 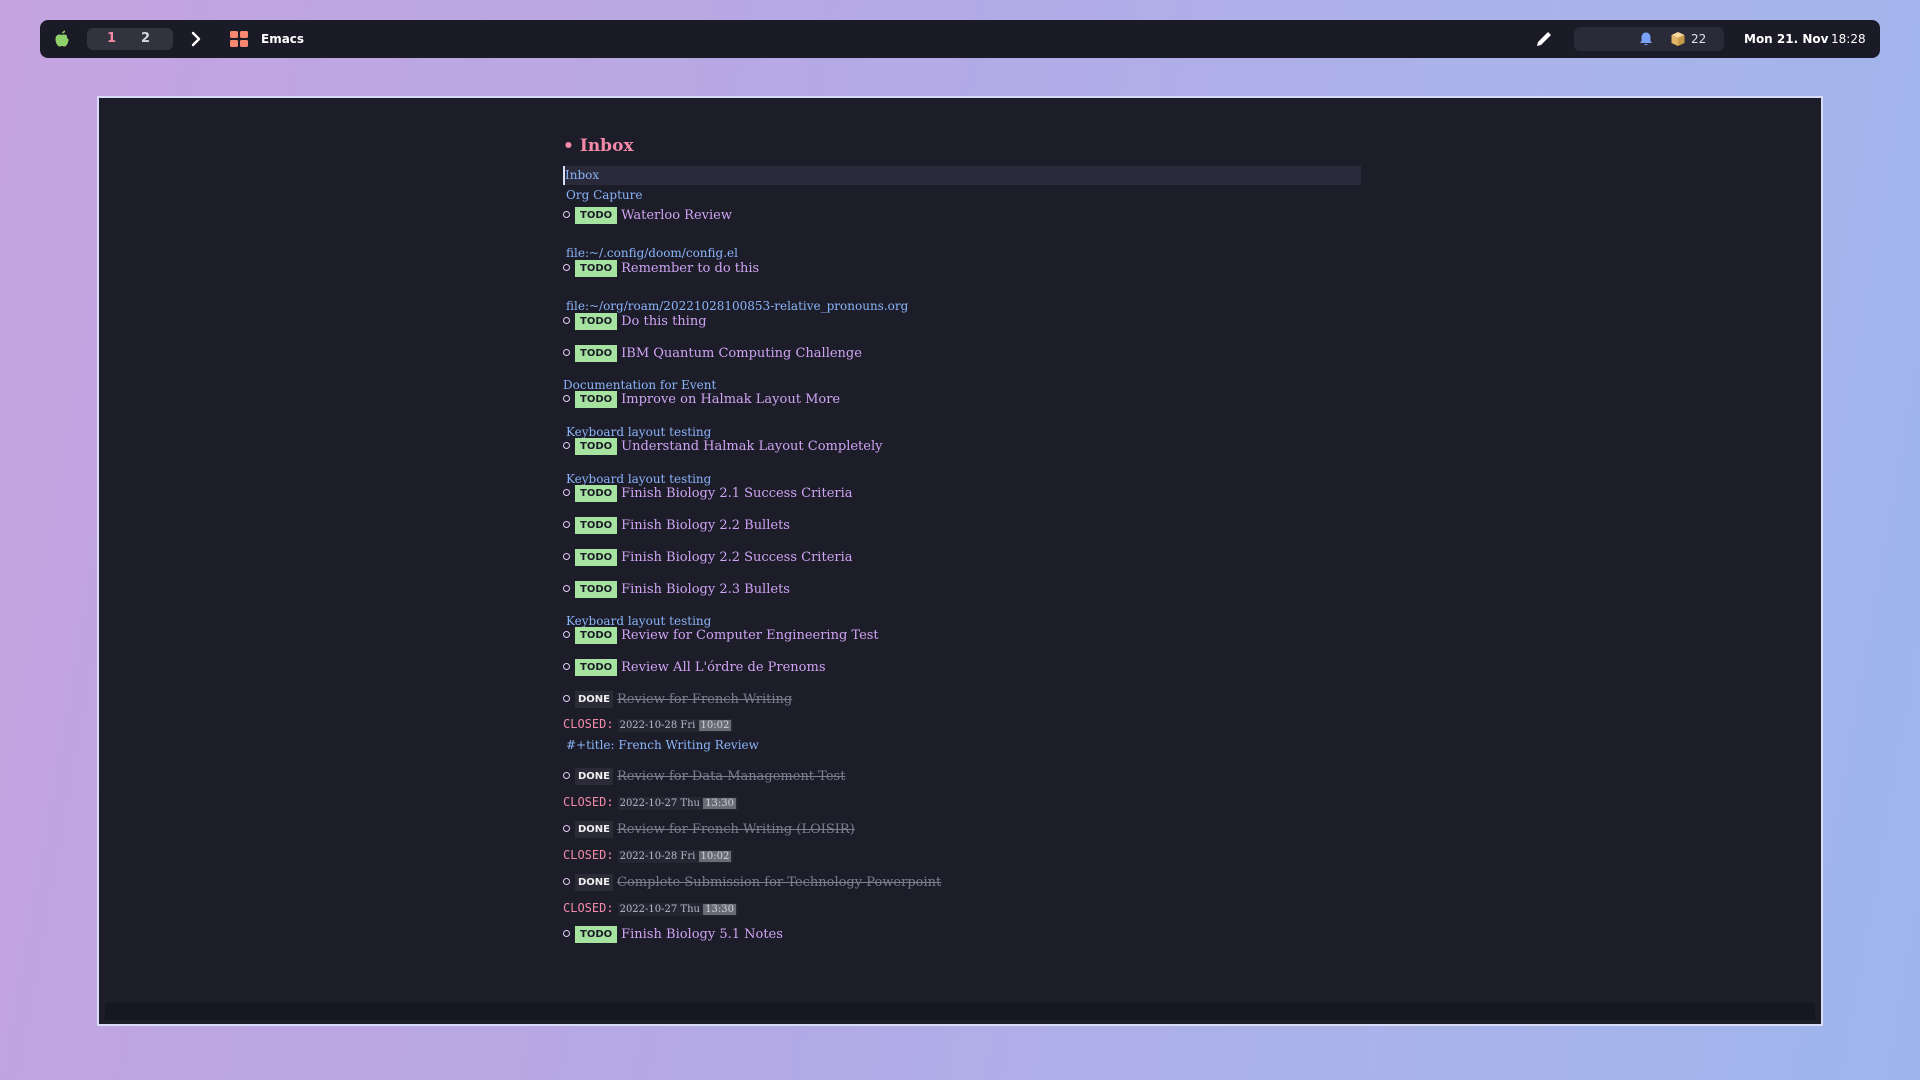 I want to click on item-title: Review for Computer Engineering Test, so click(x=750, y=635).